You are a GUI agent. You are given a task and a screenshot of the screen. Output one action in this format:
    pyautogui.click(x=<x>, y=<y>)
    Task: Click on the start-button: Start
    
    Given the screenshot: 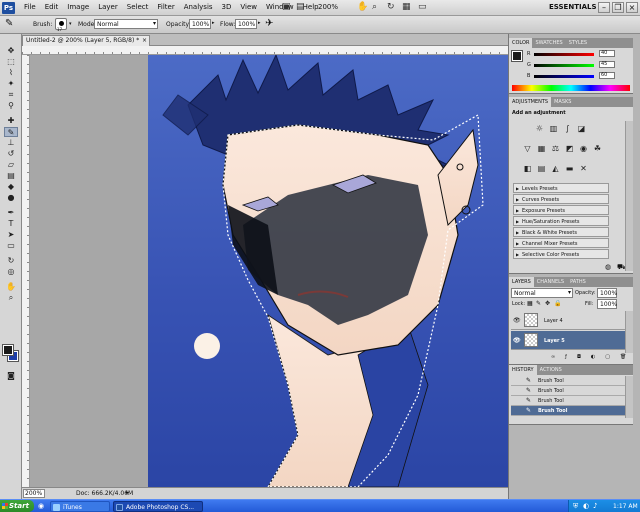 What is the action you would take?
    pyautogui.click(x=17, y=506)
    